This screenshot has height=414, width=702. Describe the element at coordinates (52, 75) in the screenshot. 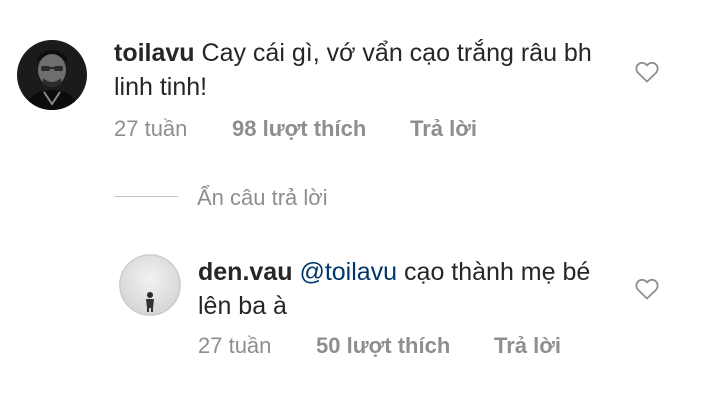

I see `avatar-toilavu` at that location.